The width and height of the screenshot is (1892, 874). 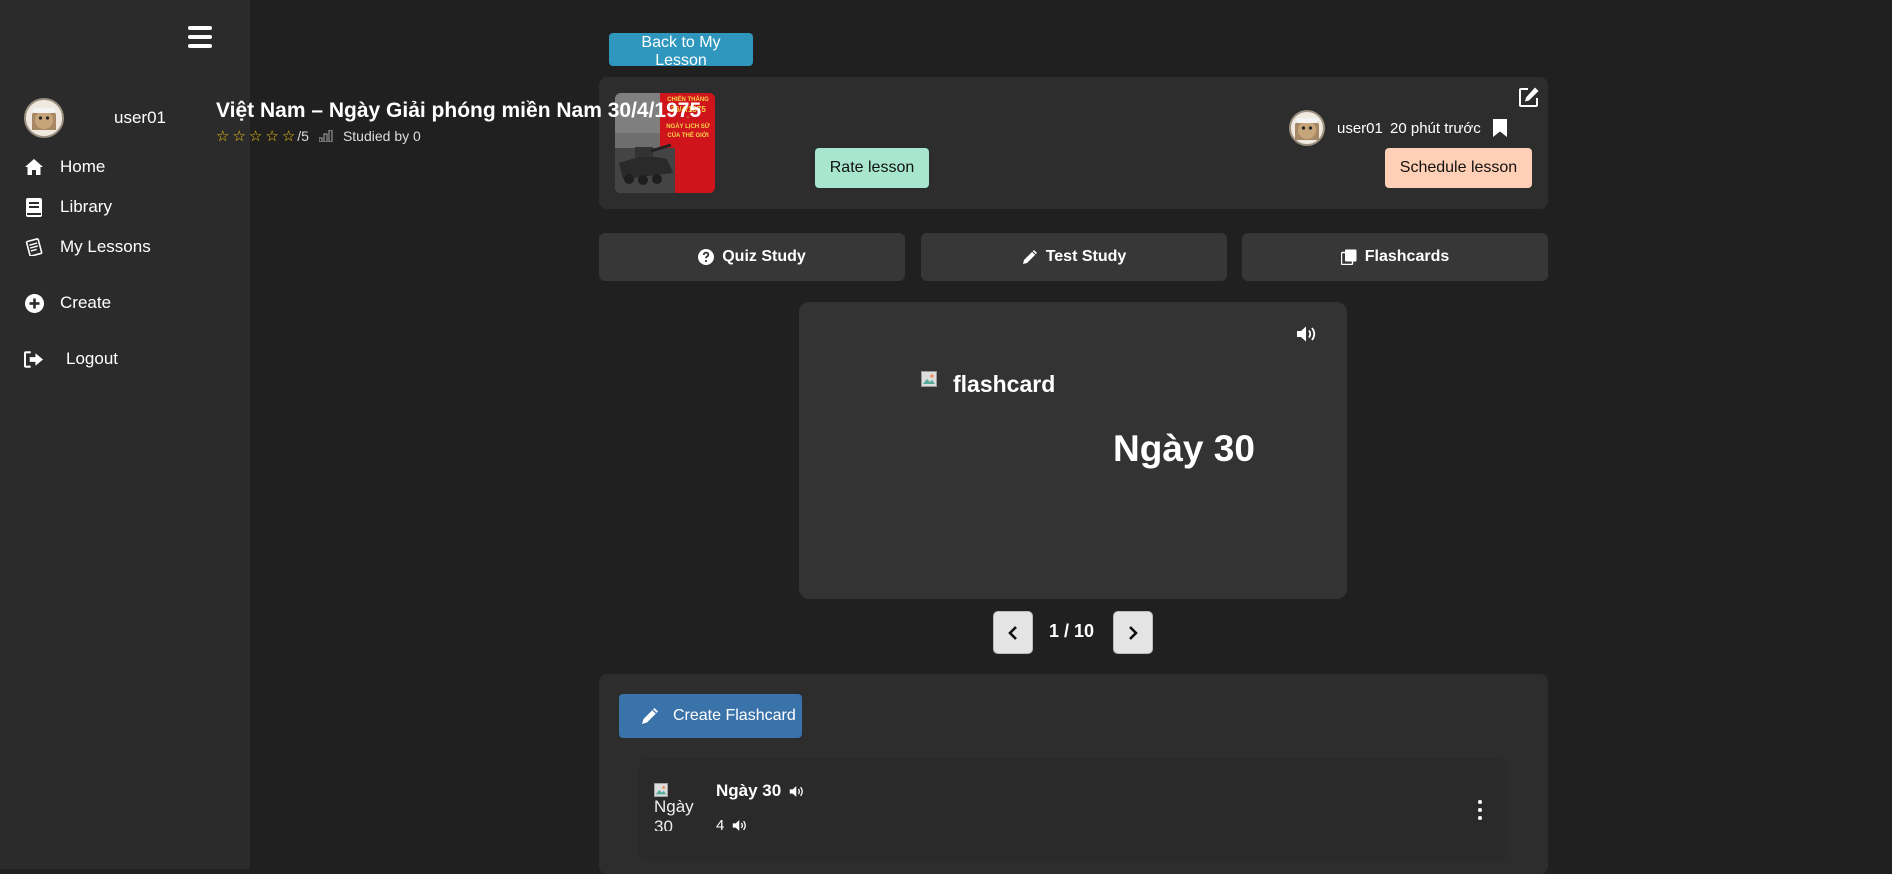 I want to click on hamburger-menu-icon, so click(x=200, y=37).